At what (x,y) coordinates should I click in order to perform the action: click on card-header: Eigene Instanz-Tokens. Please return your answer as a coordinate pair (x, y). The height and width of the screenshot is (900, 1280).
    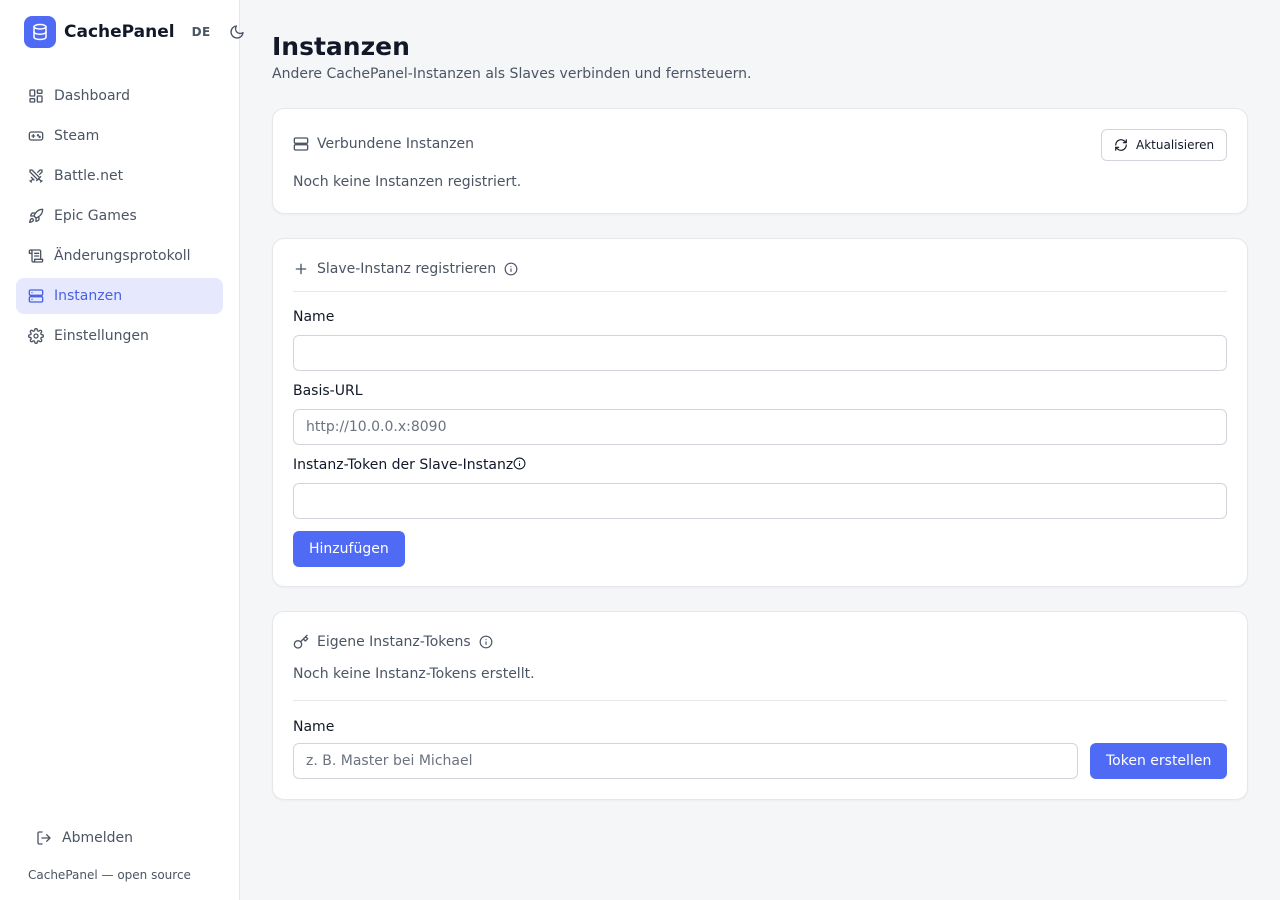
    Looking at the image, I should click on (393, 642).